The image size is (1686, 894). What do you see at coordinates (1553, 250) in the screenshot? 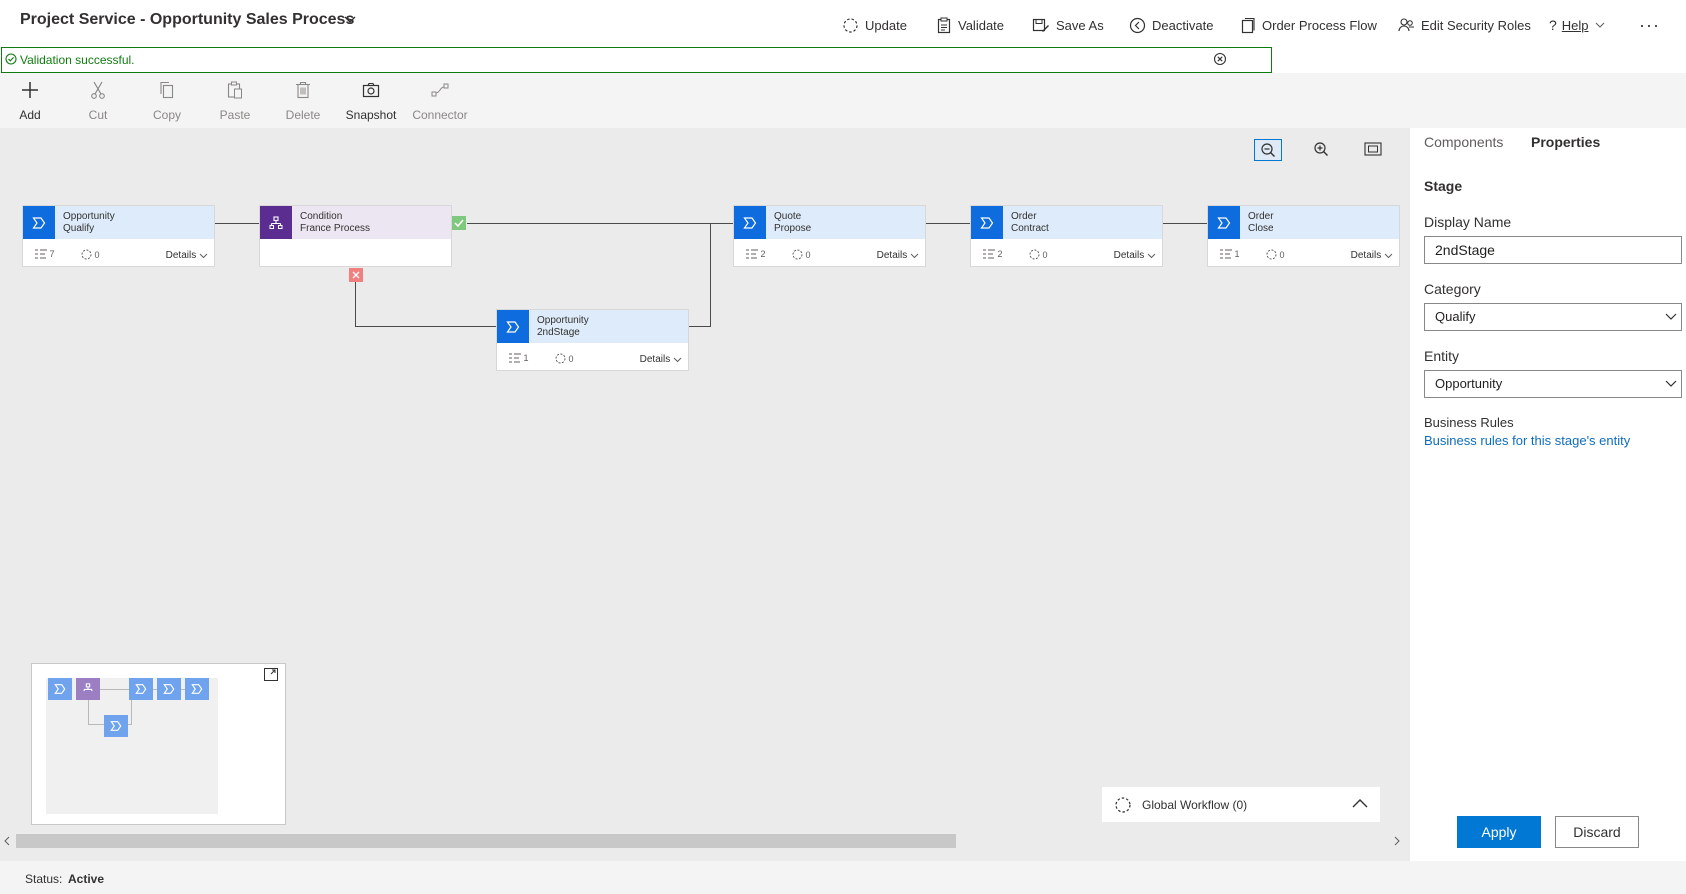
I see `display-name-field: 2ndStage` at bounding box center [1553, 250].